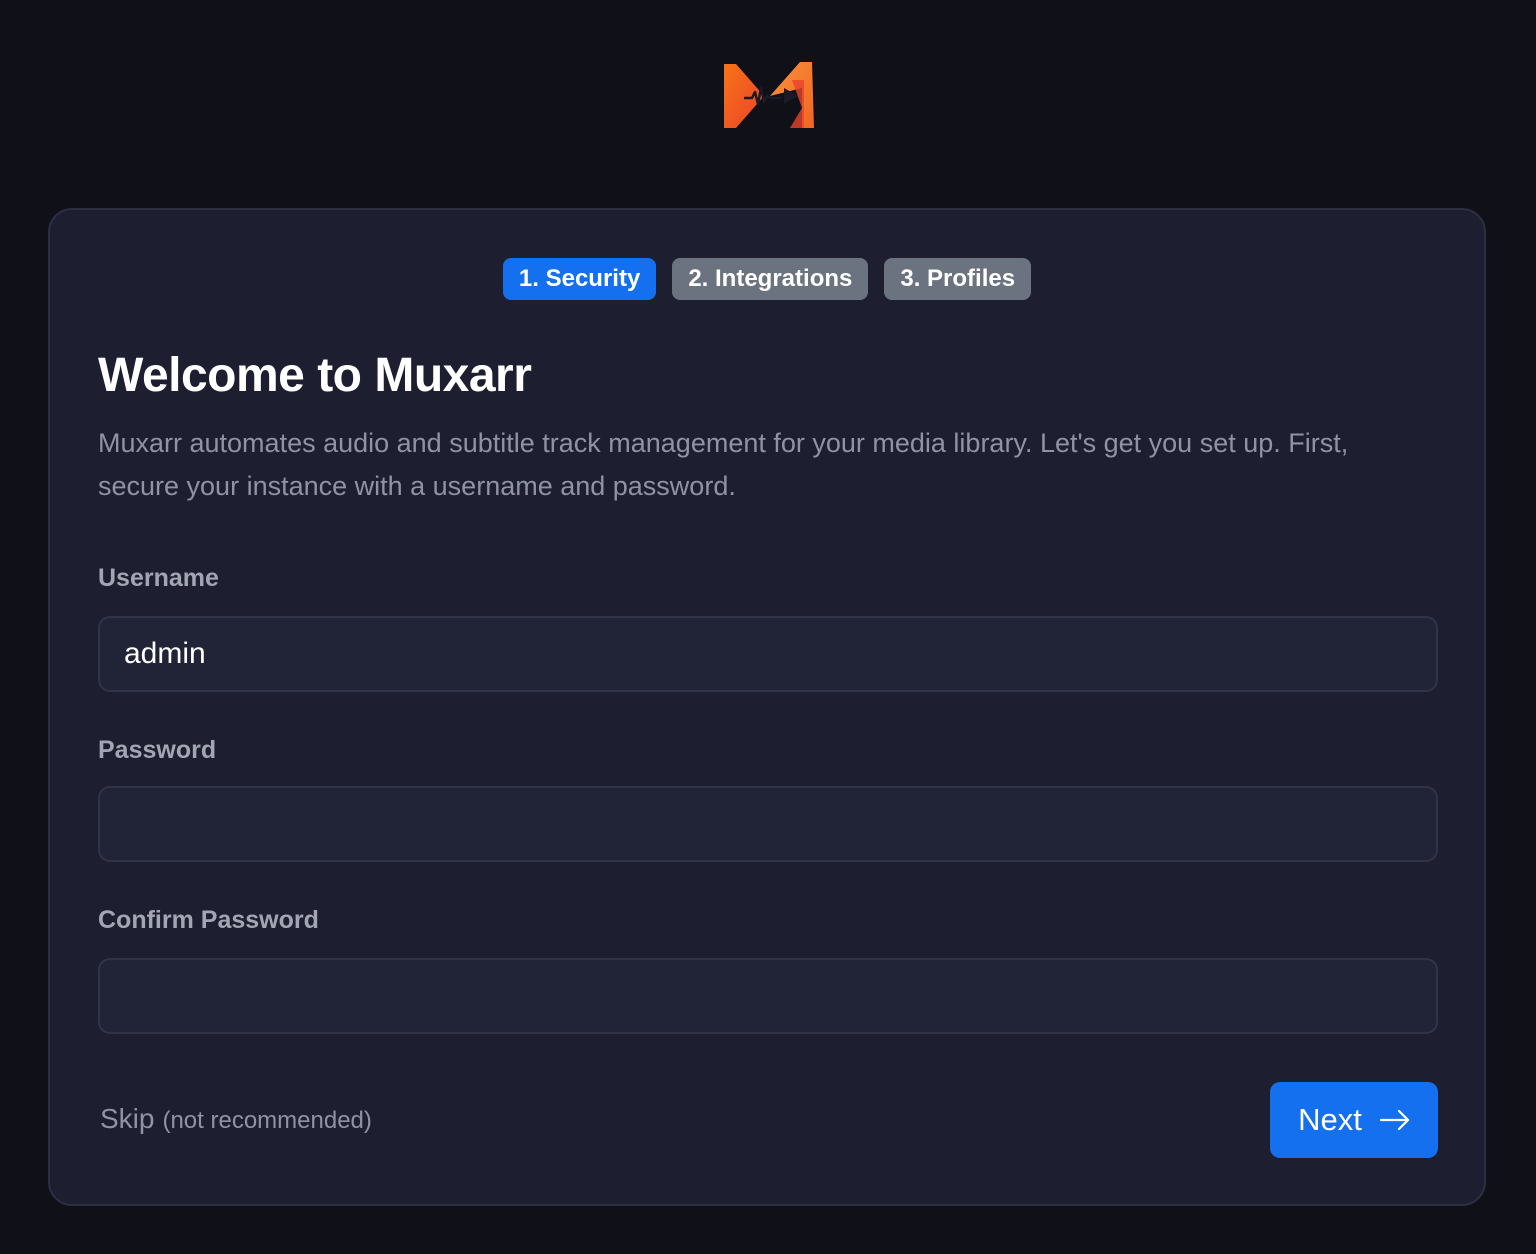 The width and height of the screenshot is (1536, 1254). I want to click on muxarr-logo-icon, so click(768, 96).